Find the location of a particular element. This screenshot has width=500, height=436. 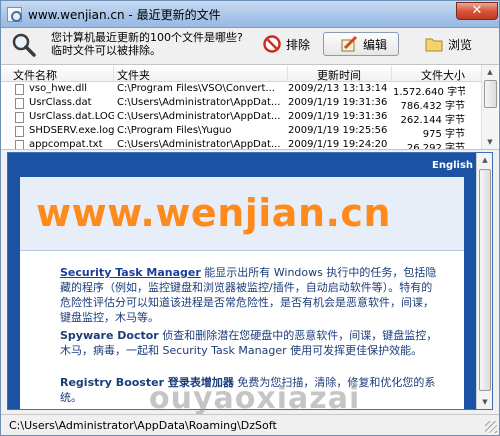

browse-button: 浏览 is located at coordinates (451, 44).